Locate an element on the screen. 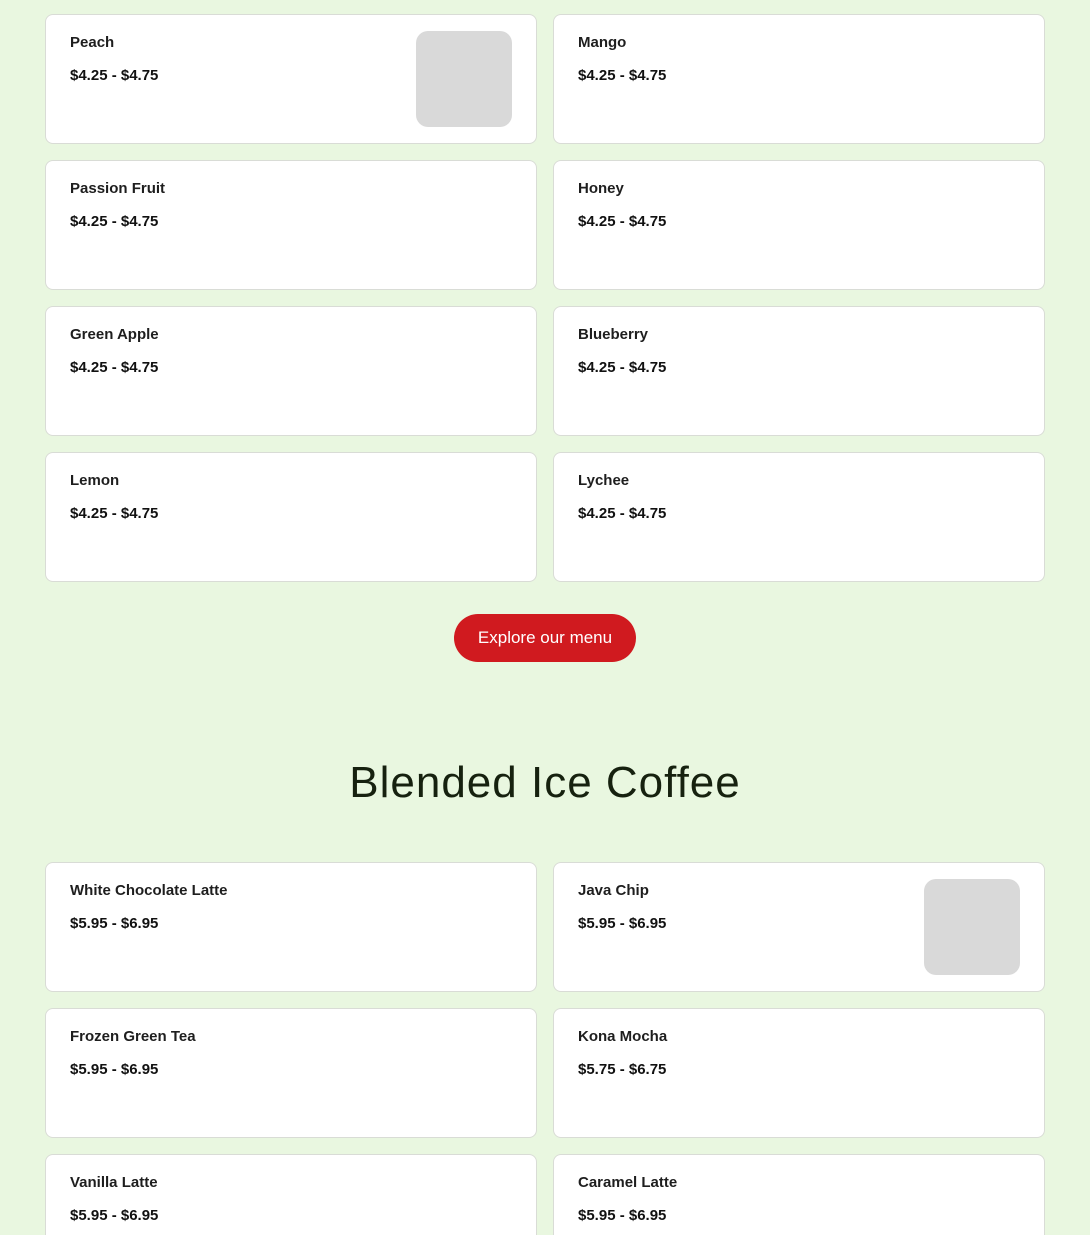  menu-card-lychee: Lychee $4.25 - $4.75 is located at coordinates (799, 517).